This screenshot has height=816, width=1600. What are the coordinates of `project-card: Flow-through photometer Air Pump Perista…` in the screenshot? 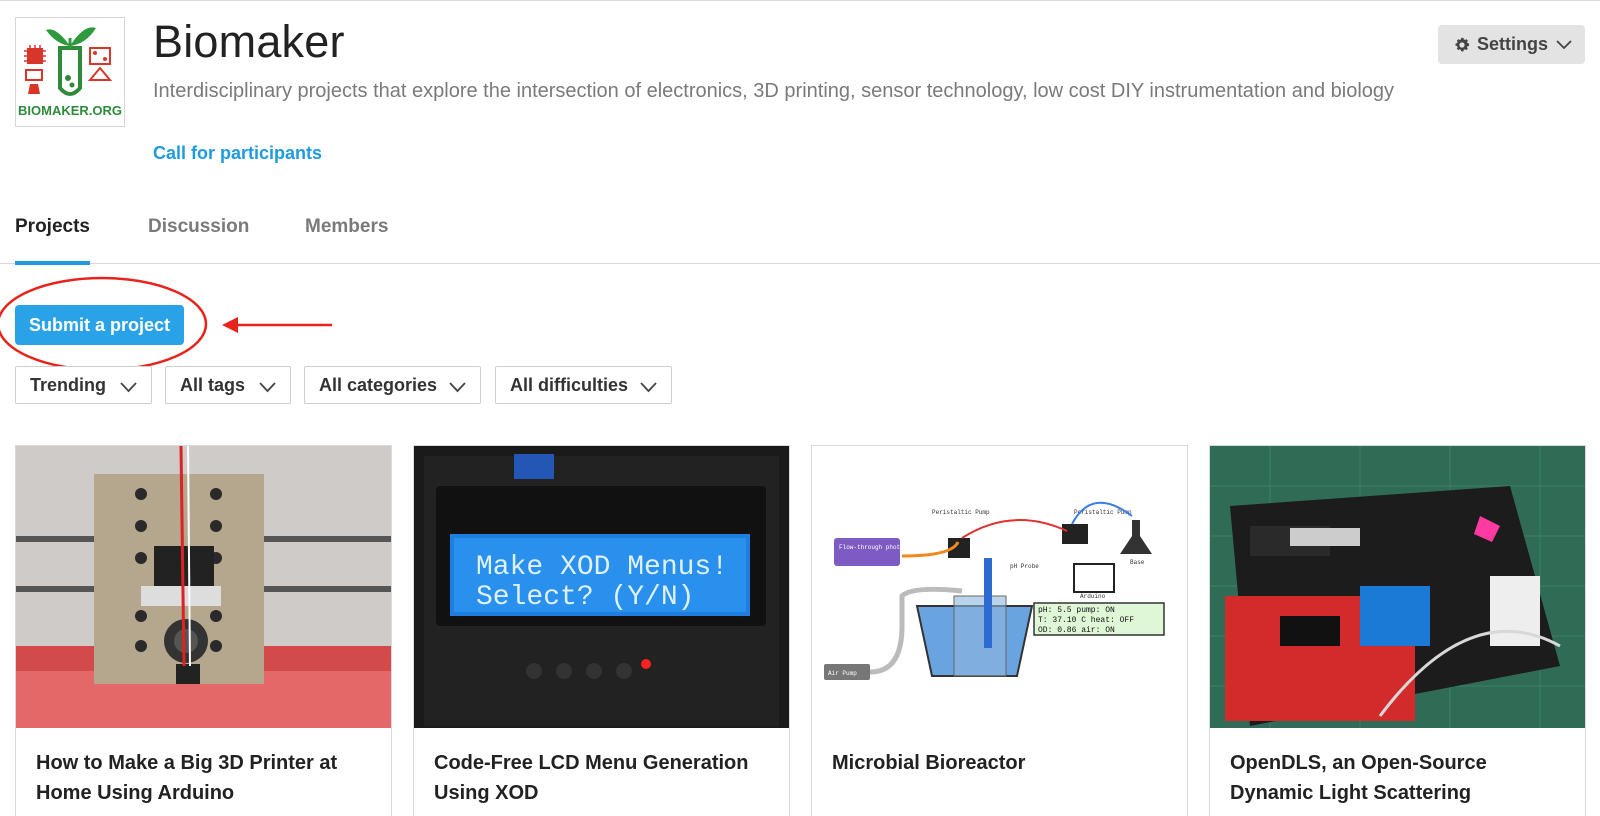 It's located at (999, 630).